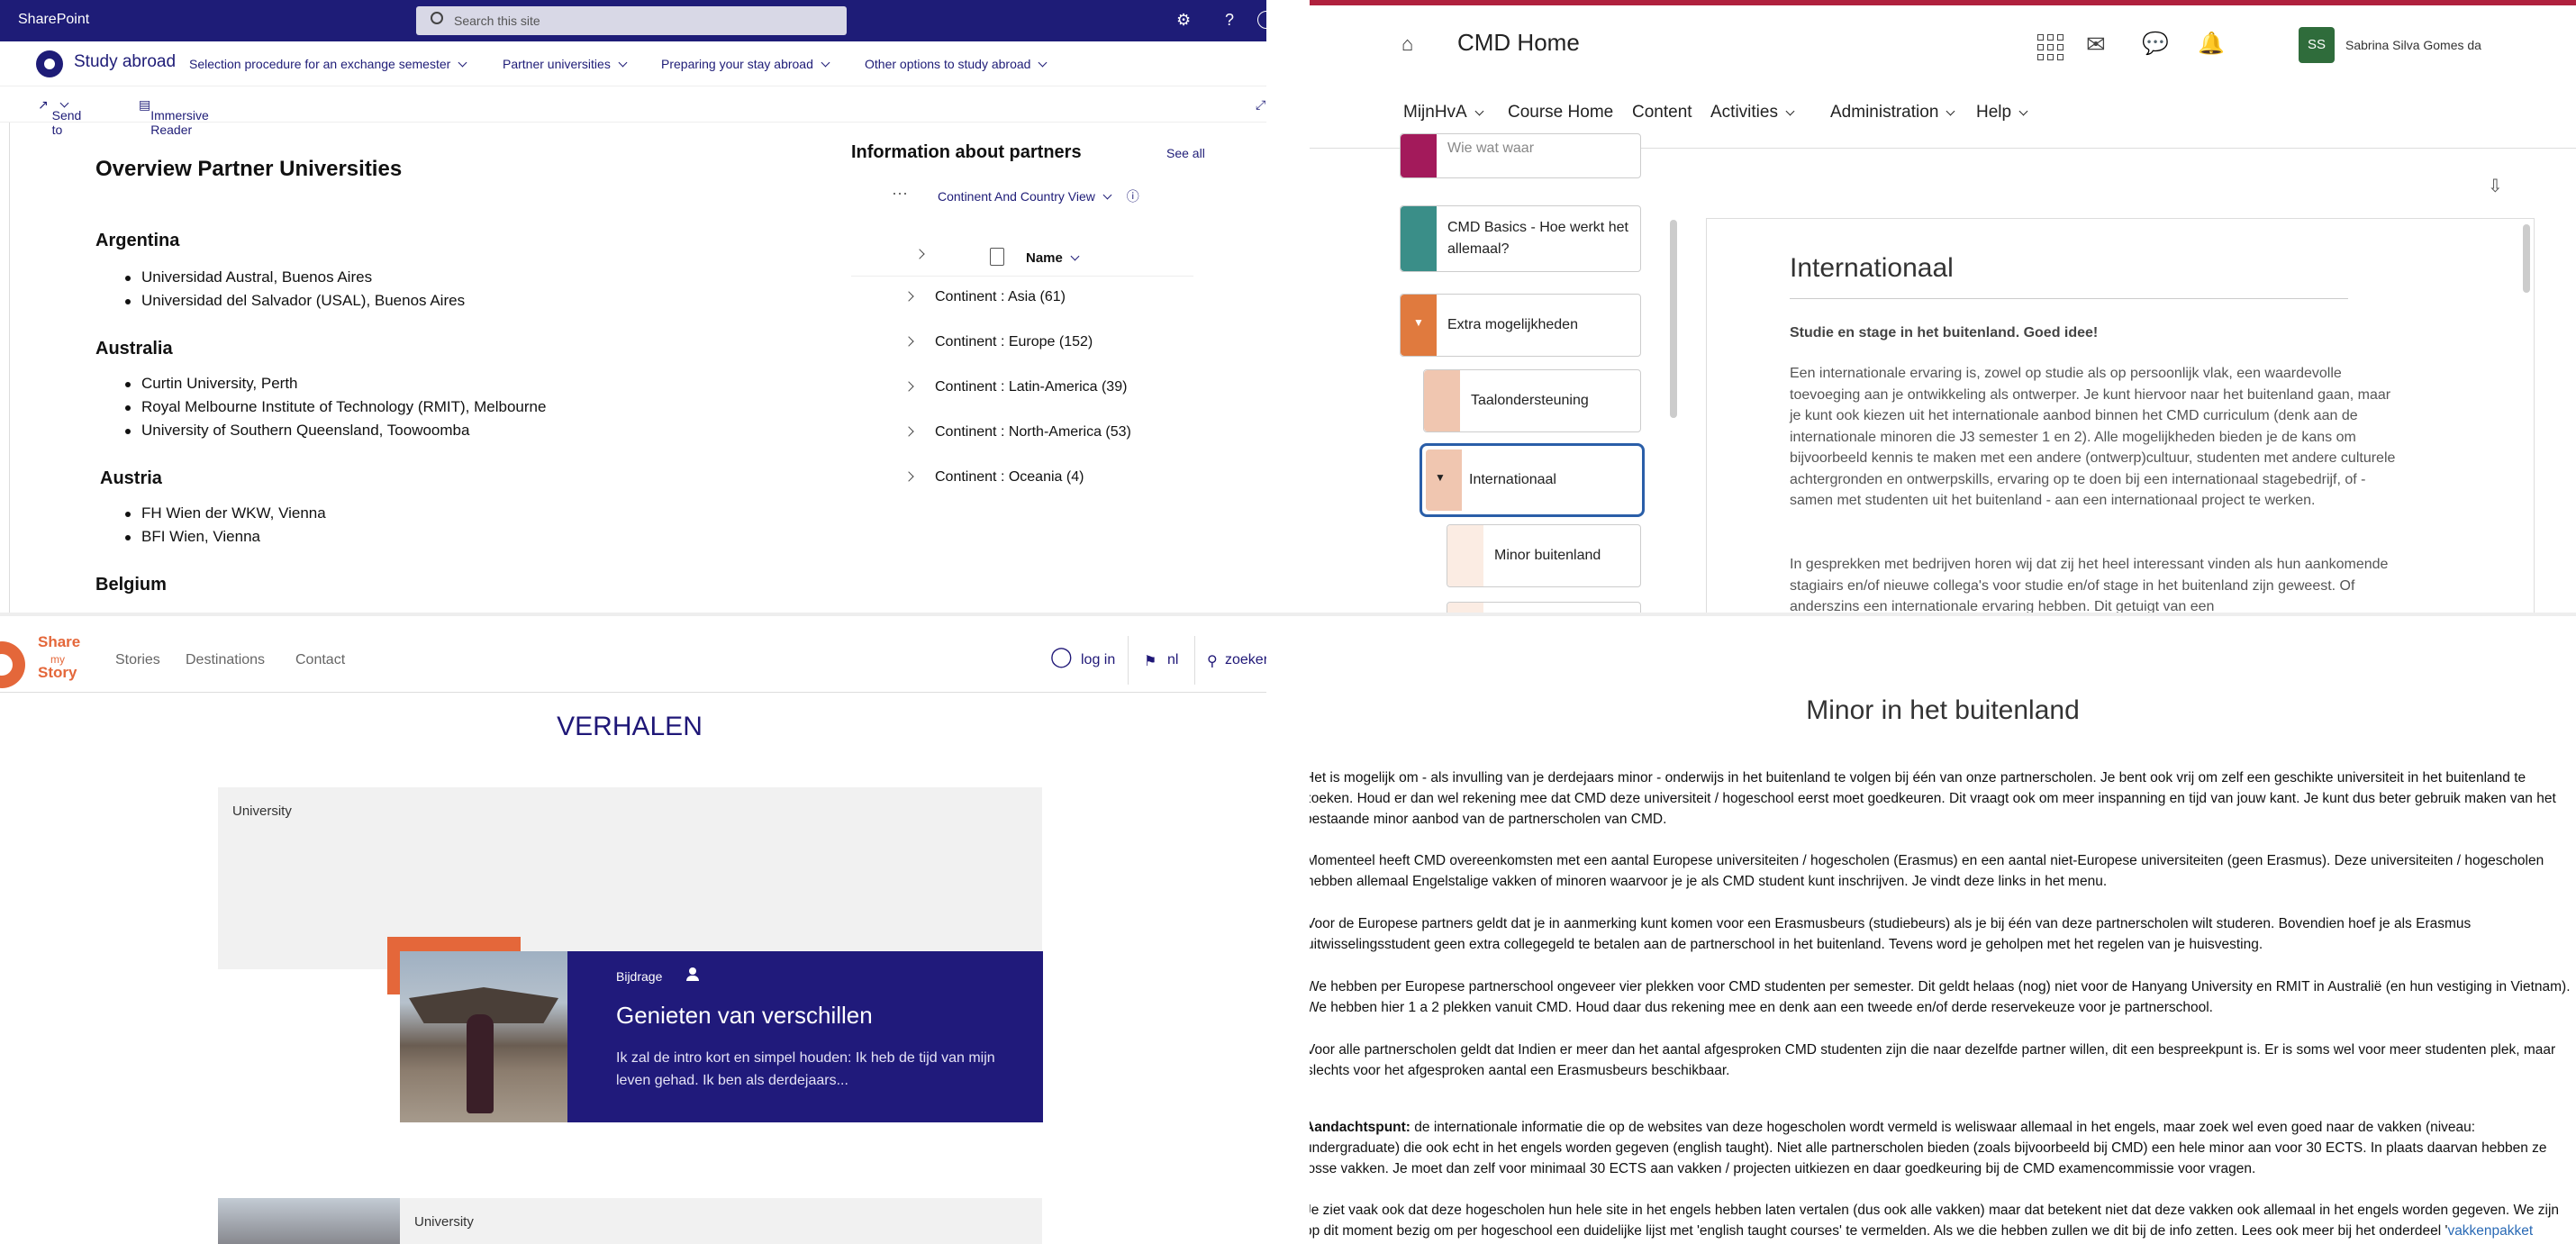  What do you see at coordinates (1532, 480) in the screenshot?
I see `module-internationaal-selected: ▼ Internationaal` at bounding box center [1532, 480].